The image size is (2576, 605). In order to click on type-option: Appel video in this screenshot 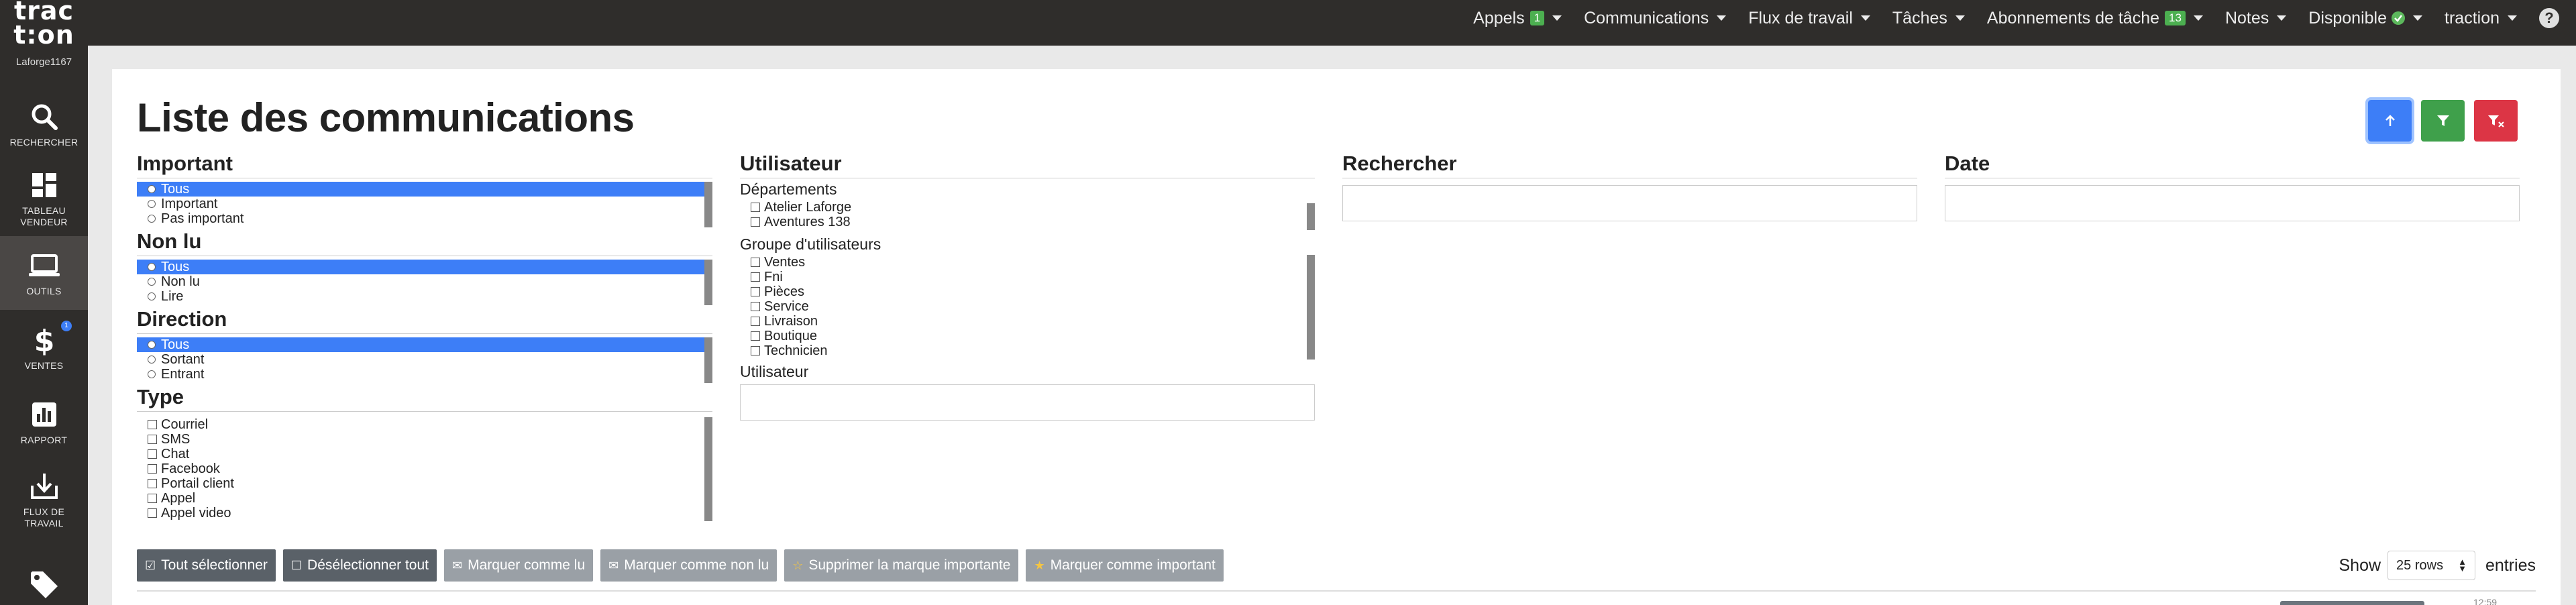, I will do `click(424, 513)`.